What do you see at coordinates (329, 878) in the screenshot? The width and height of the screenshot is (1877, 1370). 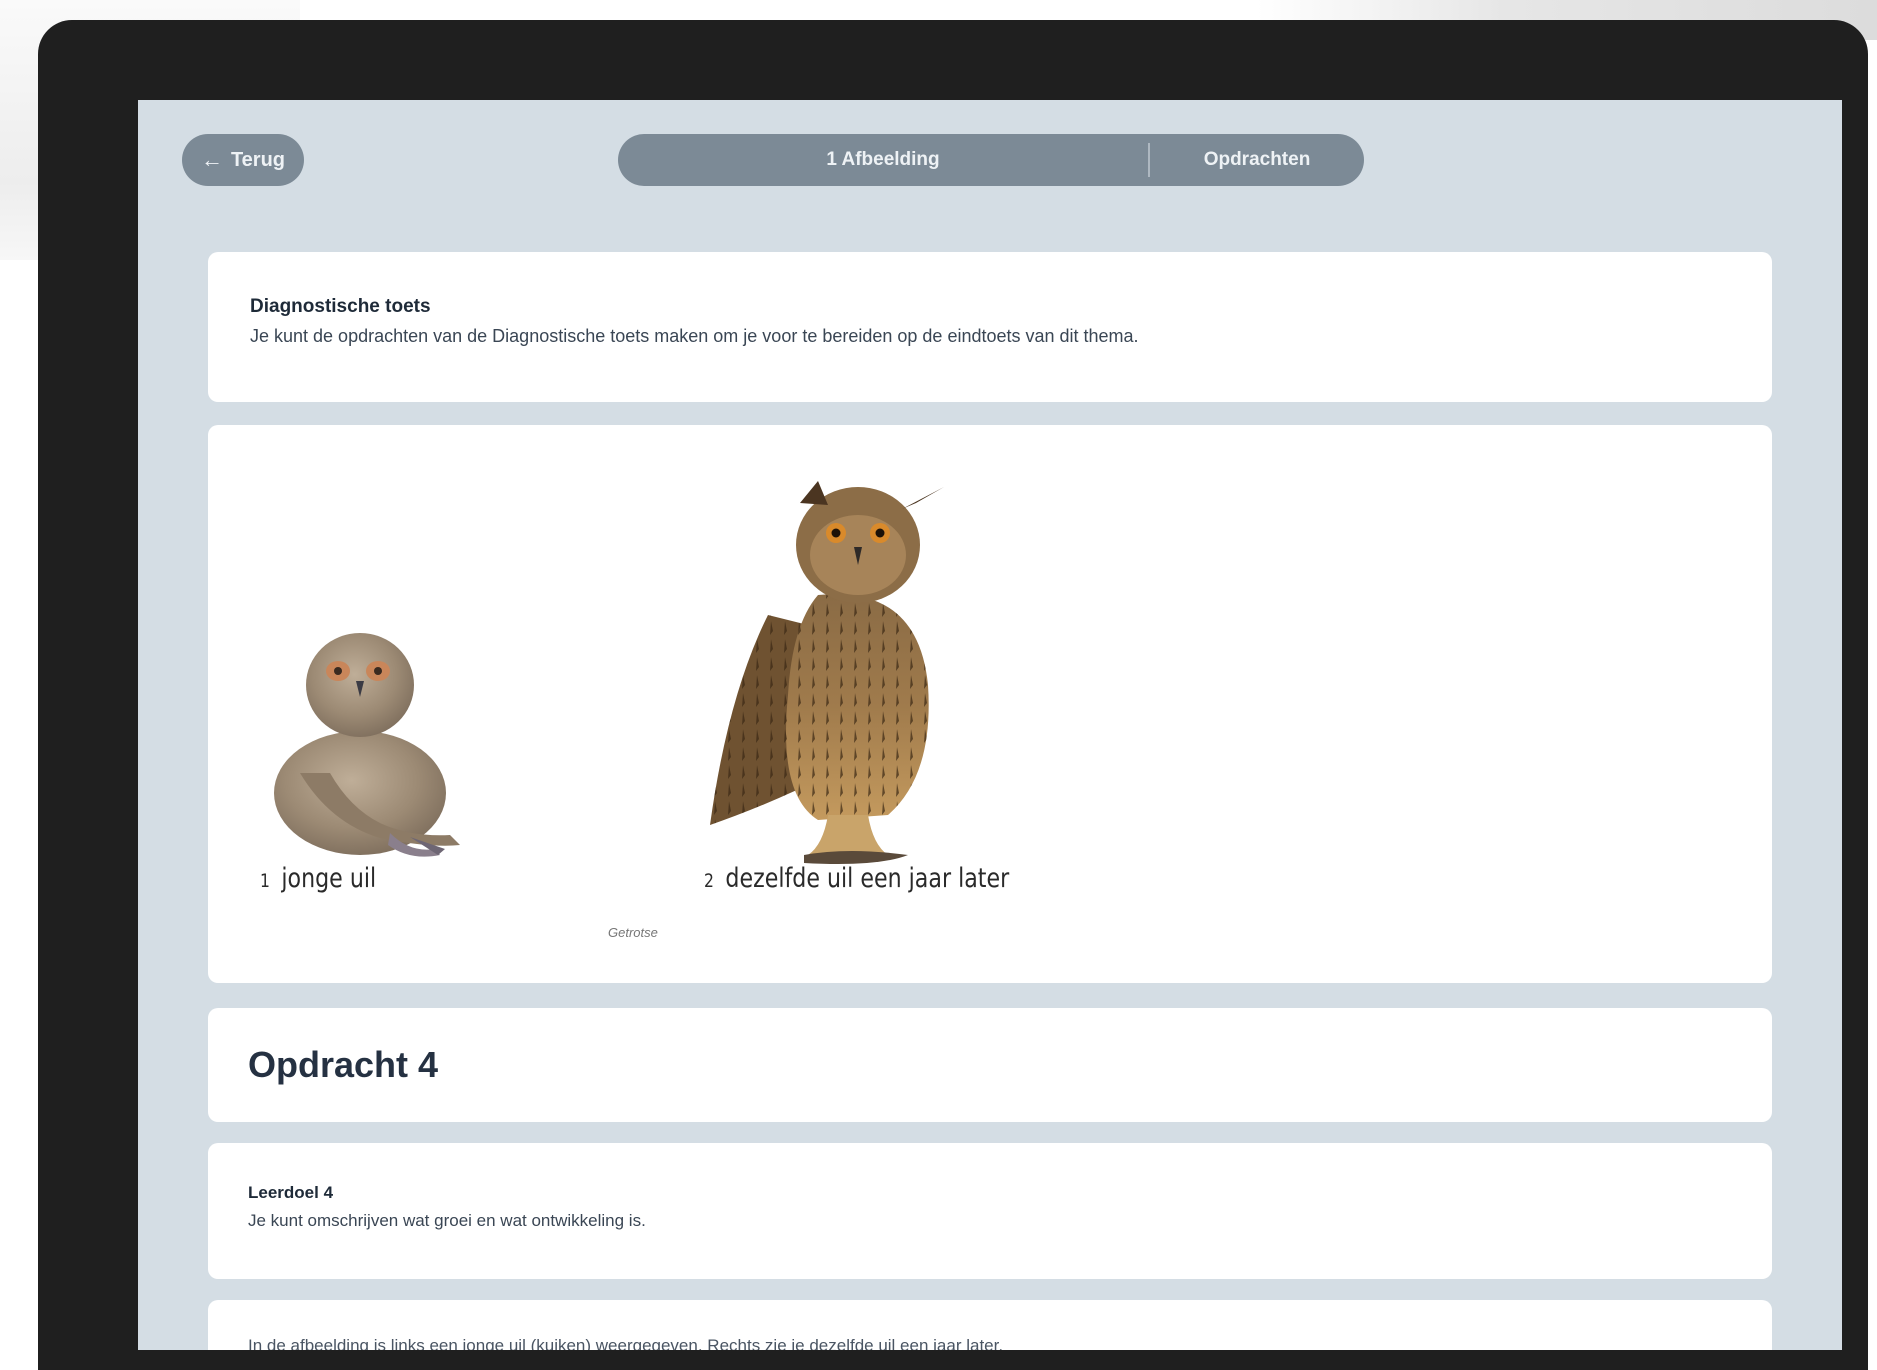 I see `caption-text: jonge uil` at bounding box center [329, 878].